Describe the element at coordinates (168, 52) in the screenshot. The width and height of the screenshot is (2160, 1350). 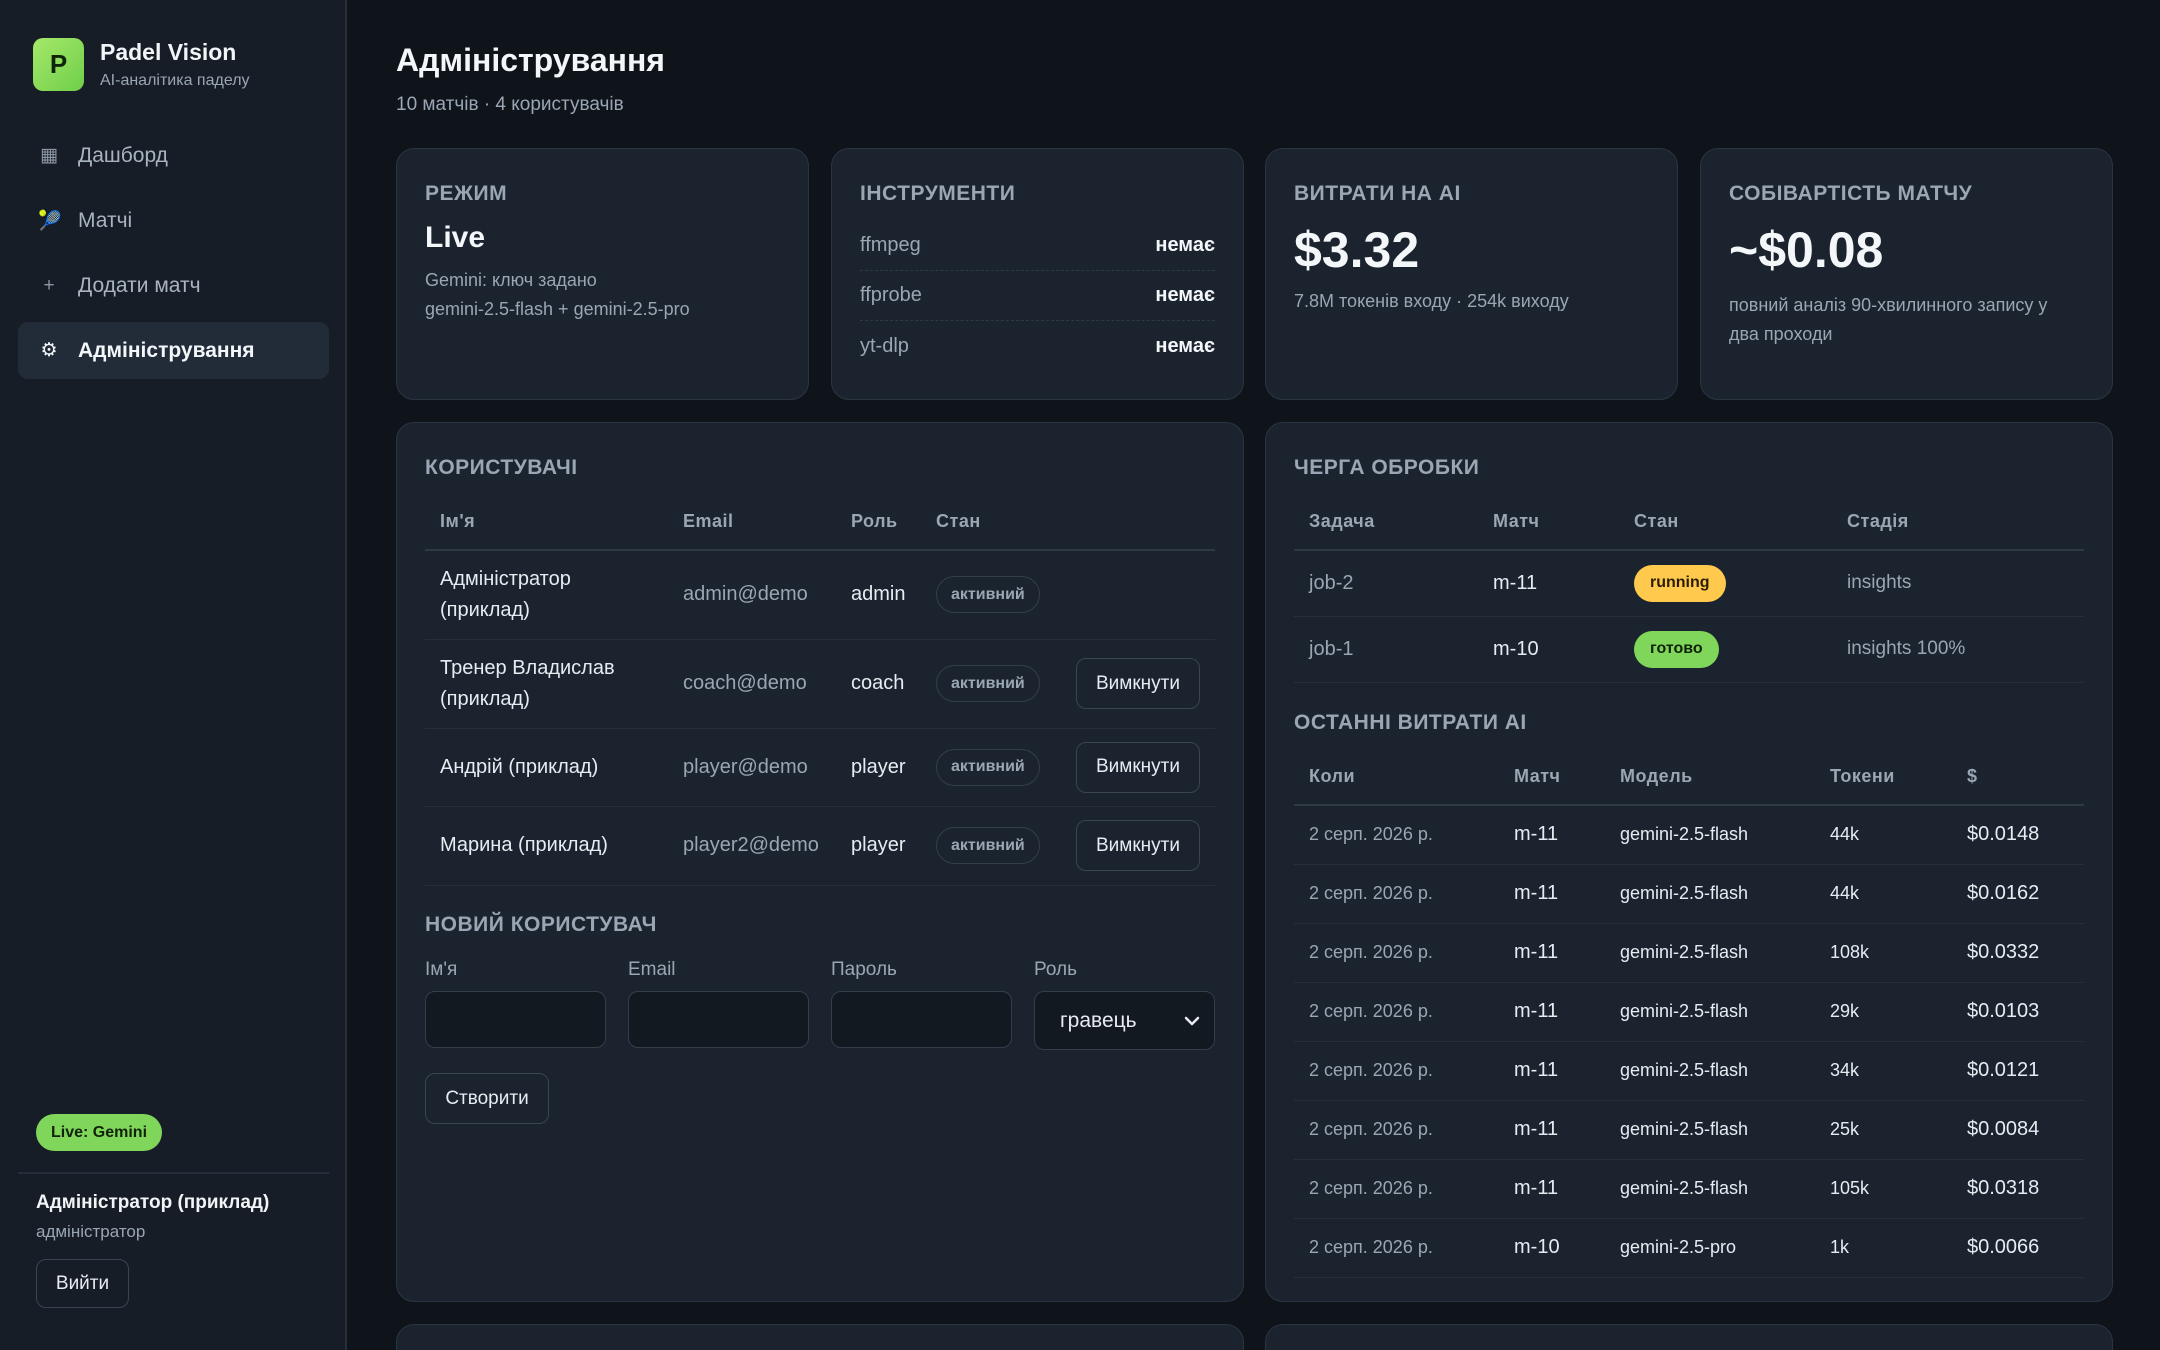
I see `brand-name: Padel Vision` at that location.